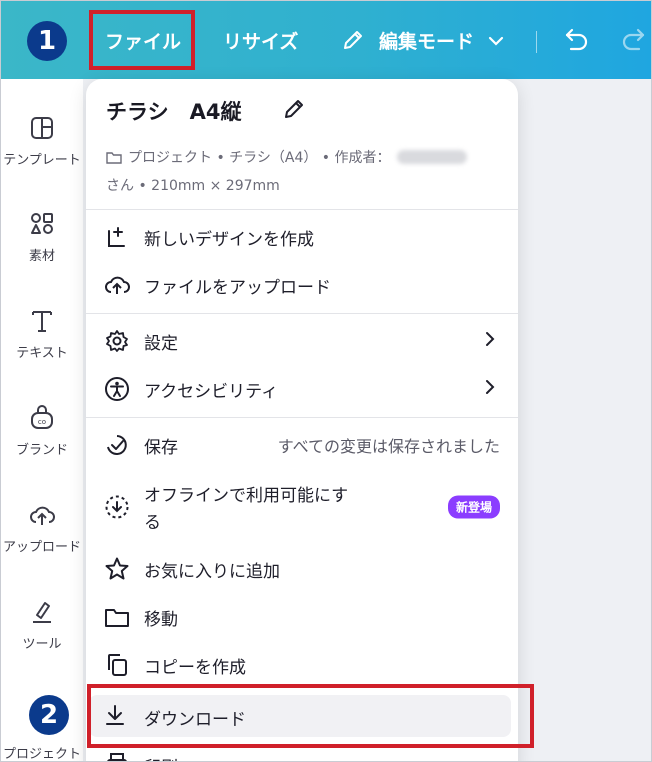 Image resolution: width=652 pixels, height=762 pixels. Describe the element at coordinates (41, 256) in the screenshot. I see `sidebar-label: 素材` at that location.